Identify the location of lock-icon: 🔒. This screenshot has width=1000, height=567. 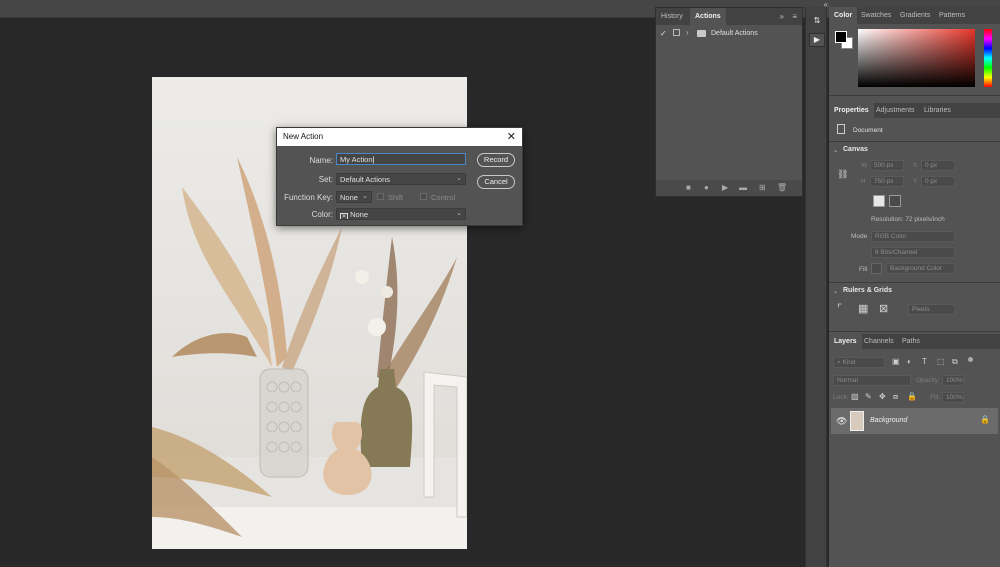
(985, 419).